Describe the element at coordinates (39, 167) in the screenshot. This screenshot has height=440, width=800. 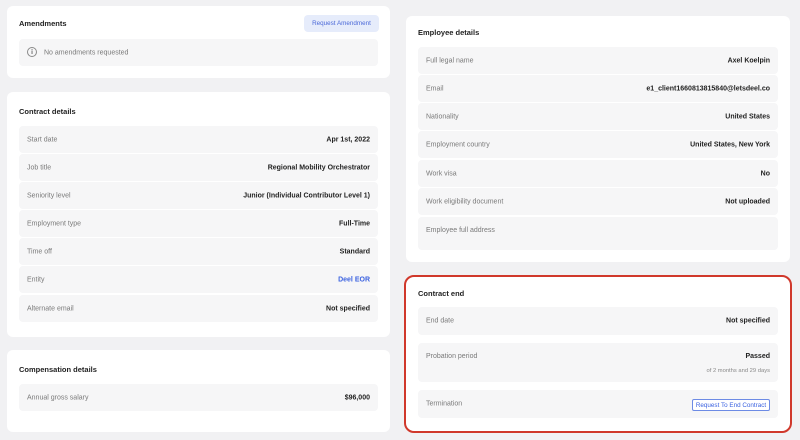
I see `row-label: Job title` at that location.